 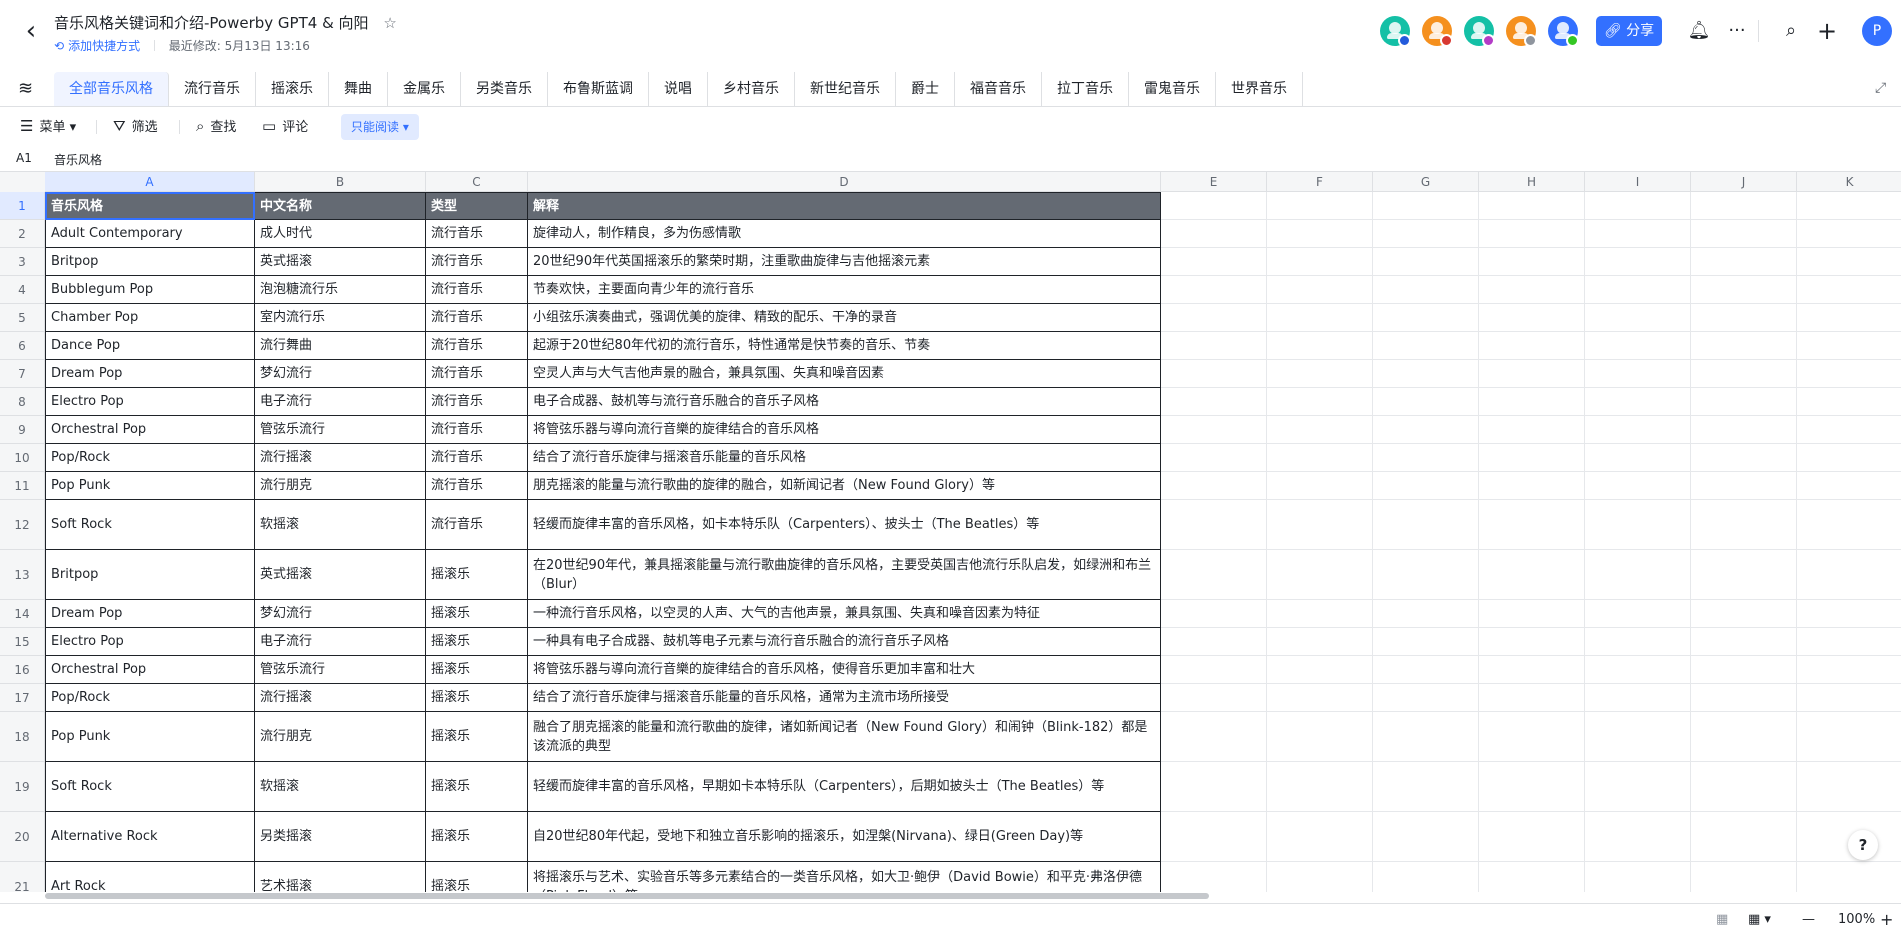 I want to click on sheet-tab: 布鲁斯蓝调, so click(x=598, y=89).